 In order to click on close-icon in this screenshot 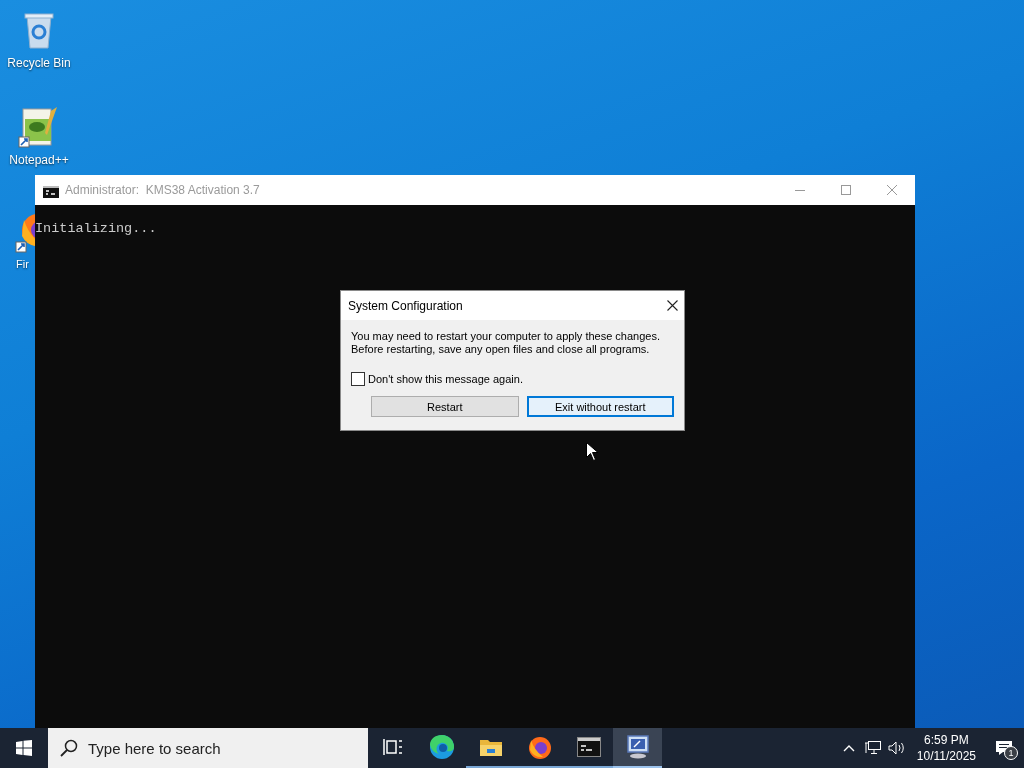, I will do `click(672, 305)`.